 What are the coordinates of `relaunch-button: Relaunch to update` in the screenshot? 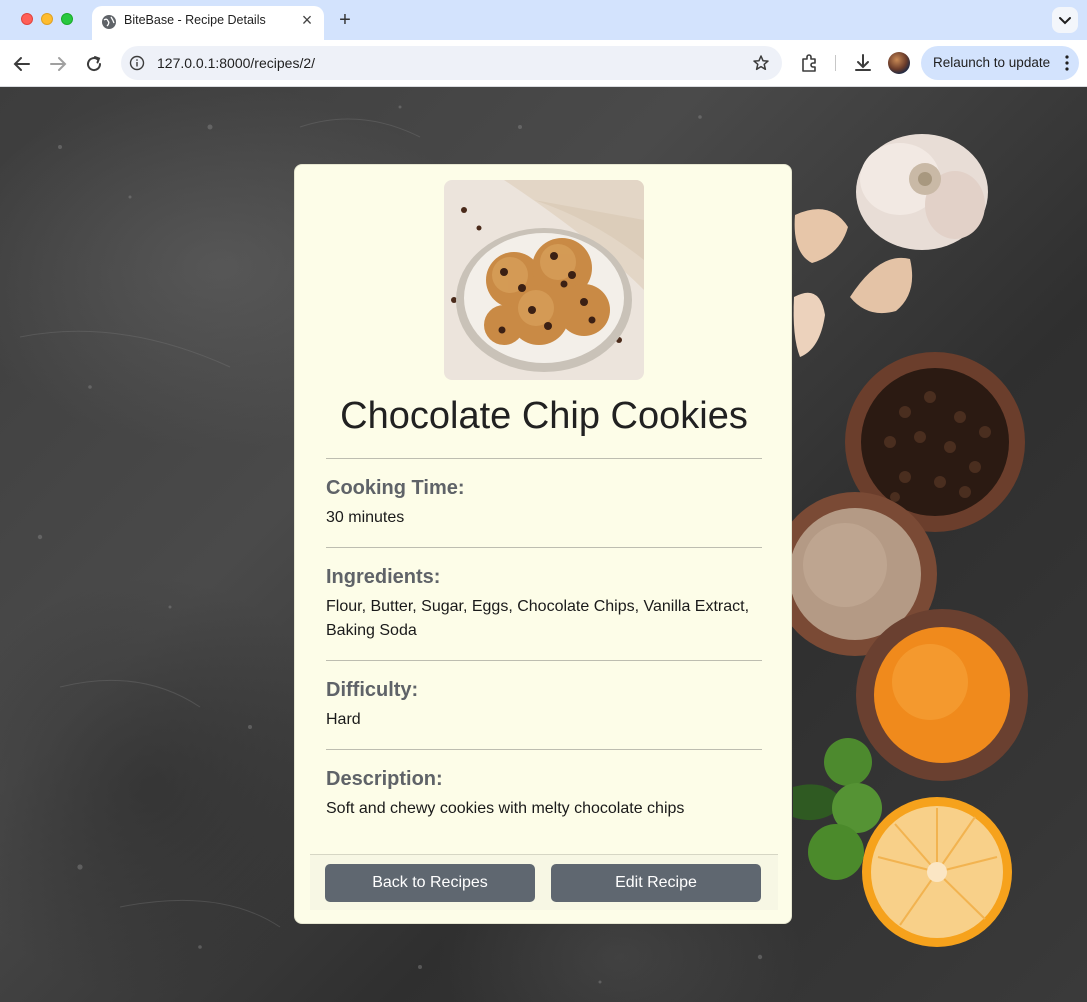 It's located at (1000, 63).